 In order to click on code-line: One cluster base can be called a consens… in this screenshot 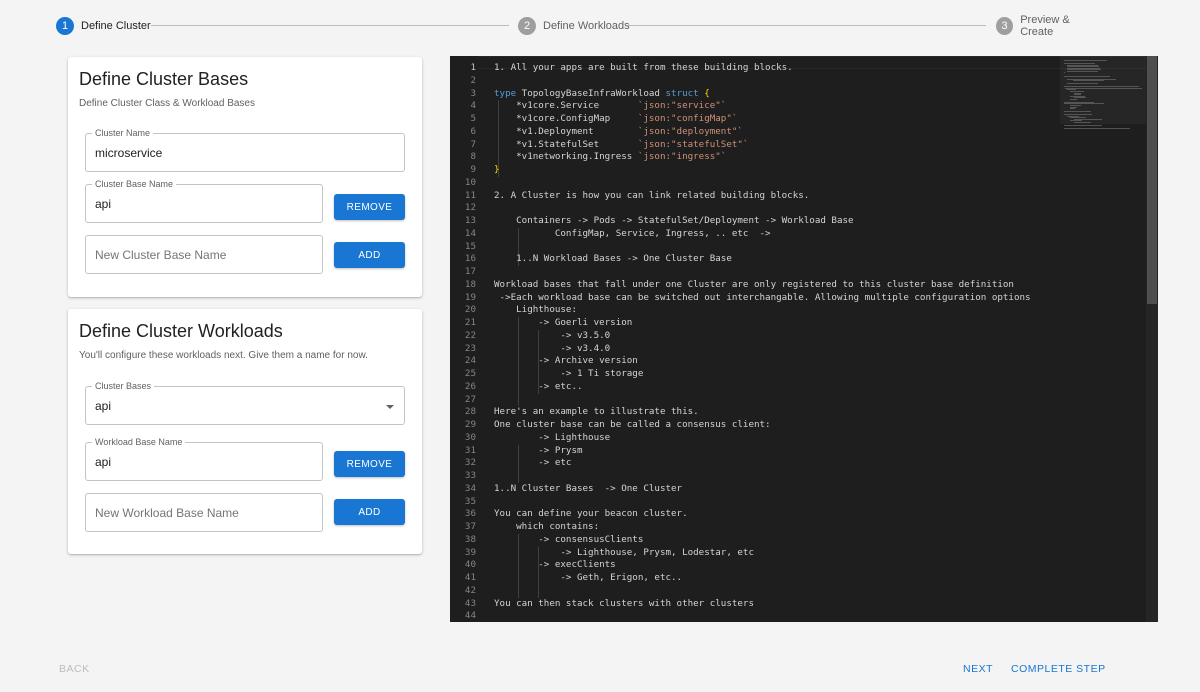, I will do `click(632, 425)`.